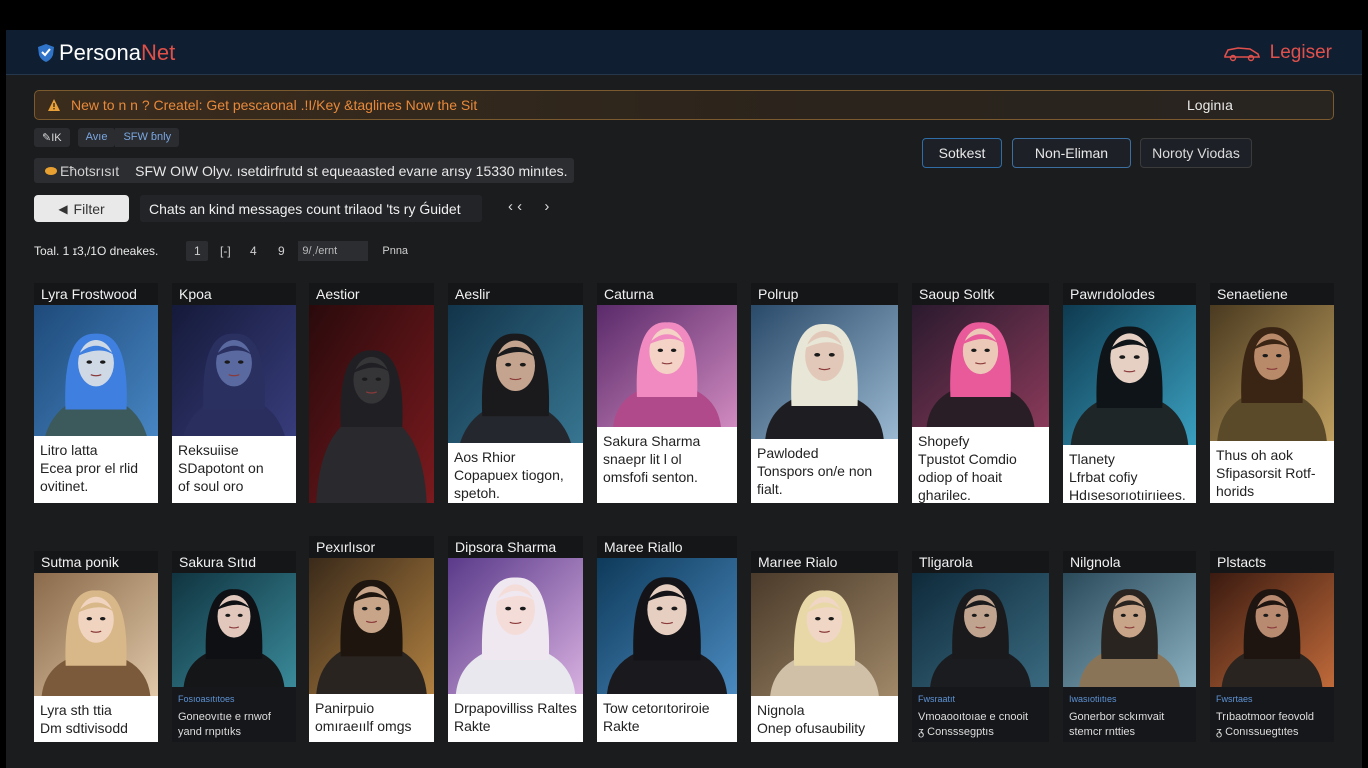 The width and height of the screenshot is (1368, 768). I want to click on character-name: Plstacts, so click(1272, 562).